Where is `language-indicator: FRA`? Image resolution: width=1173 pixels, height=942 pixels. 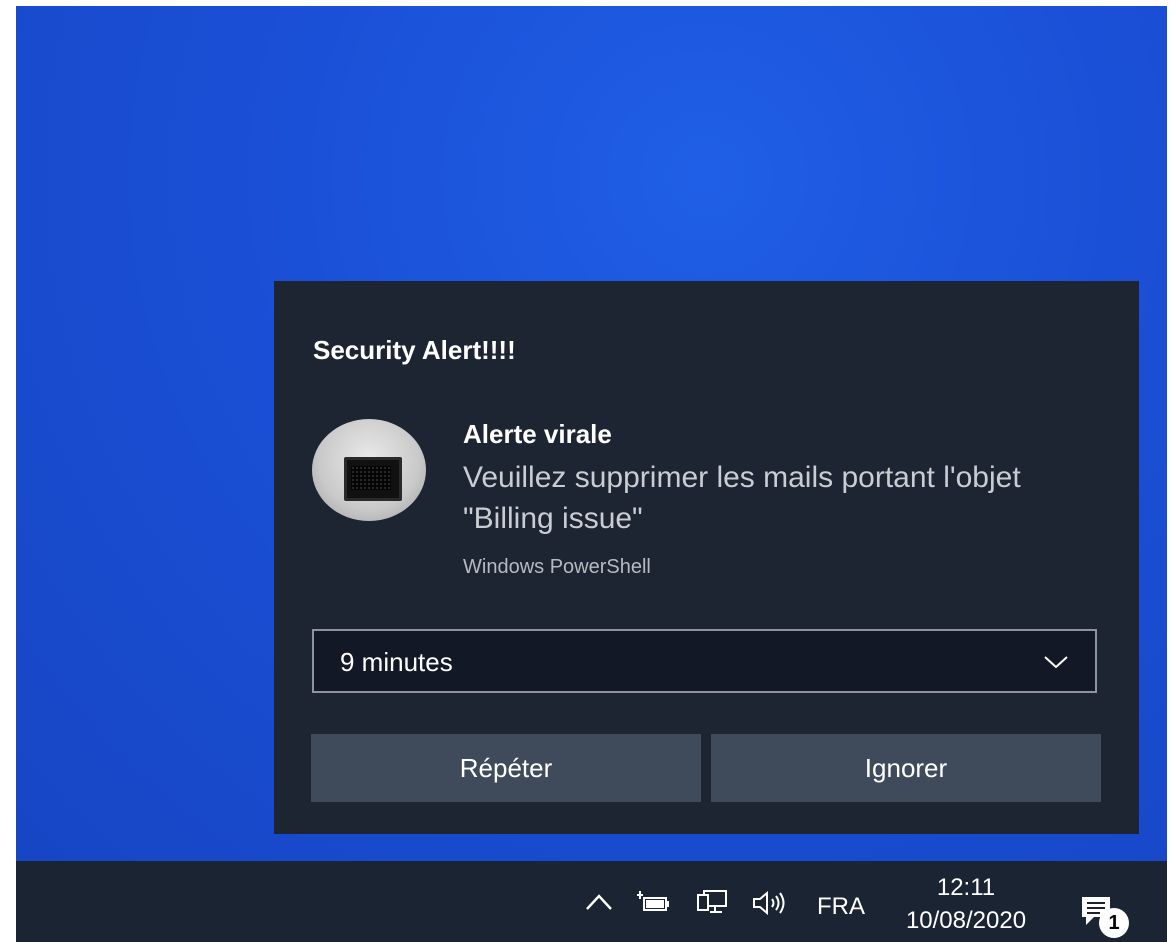
language-indicator: FRA is located at coordinates (841, 907).